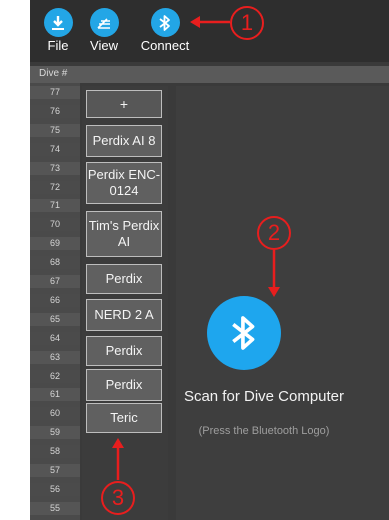  I want to click on annotation-1: 1, so click(247, 23).